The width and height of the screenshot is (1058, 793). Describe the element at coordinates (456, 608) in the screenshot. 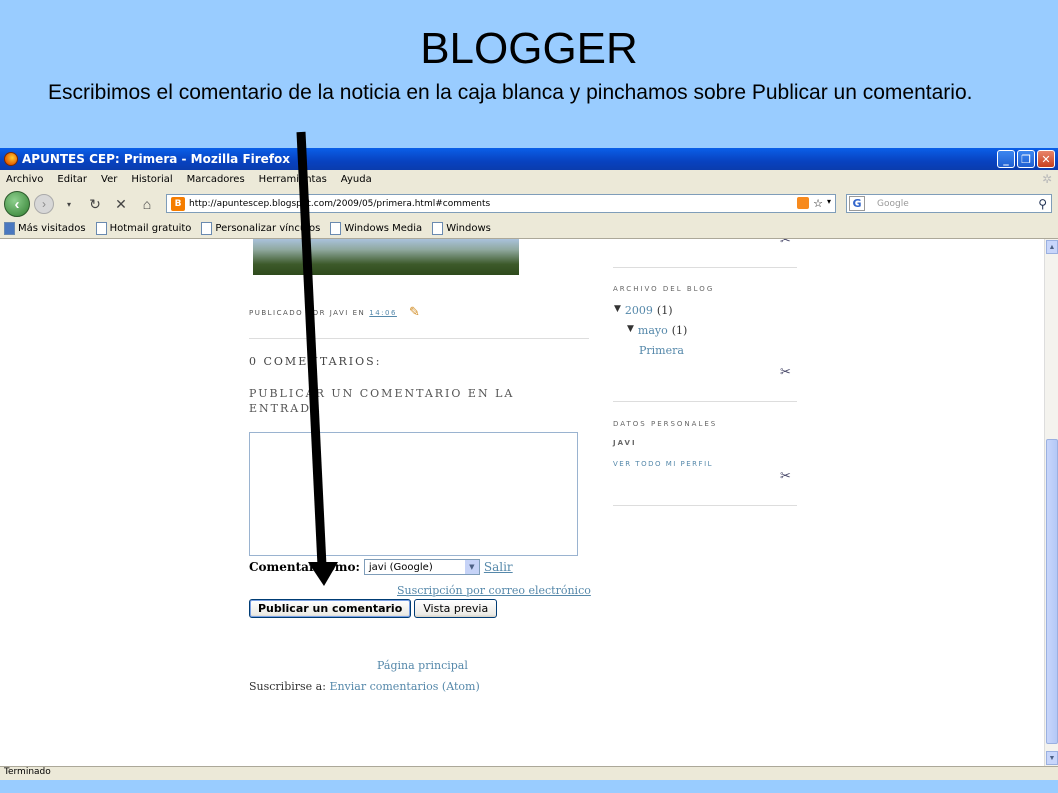

I see `preview-button: Vista previa` at that location.